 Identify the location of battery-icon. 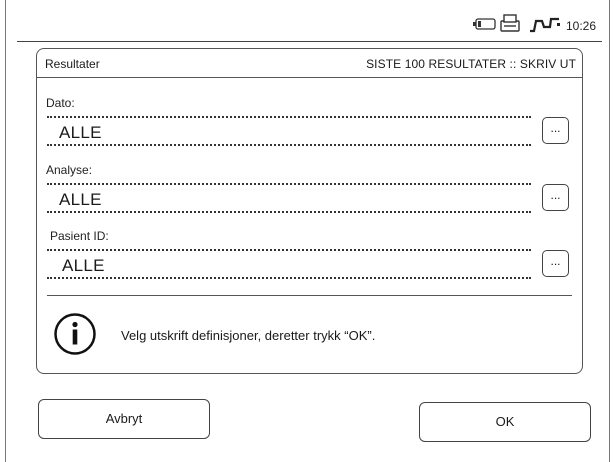
(484, 24).